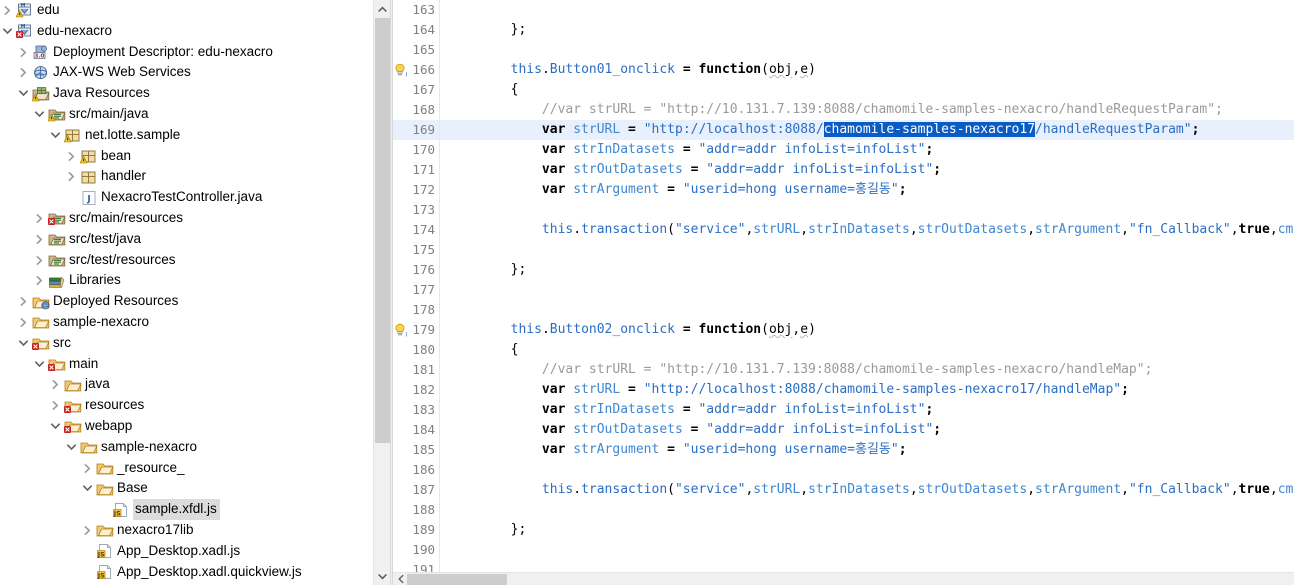  What do you see at coordinates (416, 50) in the screenshot?
I see `line-number-gutter: 165` at bounding box center [416, 50].